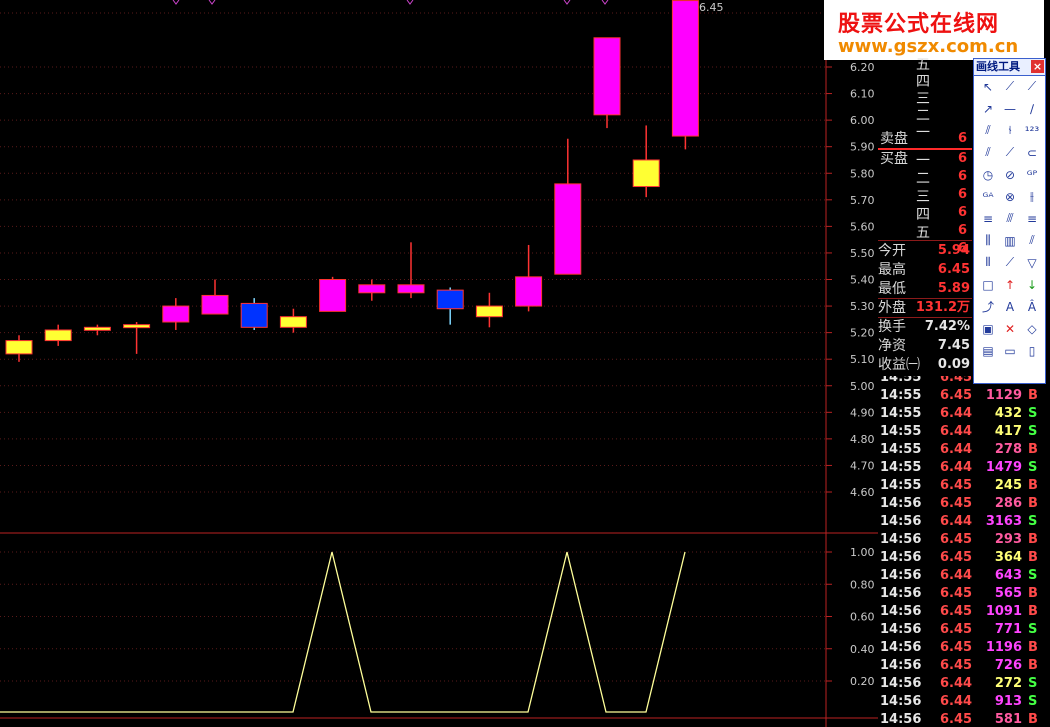 The width and height of the screenshot is (1050, 727). Describe the element at coordinates (988, 240) in the screenshot. I see `grid-icon: ⫼` at that location.